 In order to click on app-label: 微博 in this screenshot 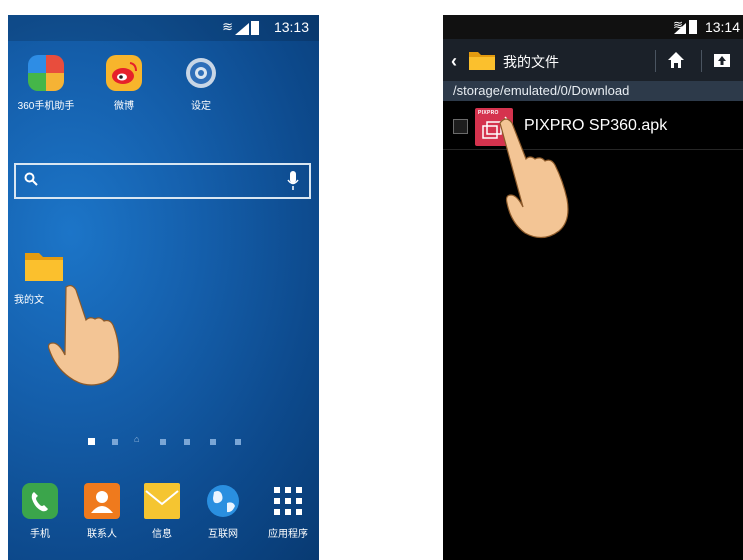, I will do `click(124, 106)`.